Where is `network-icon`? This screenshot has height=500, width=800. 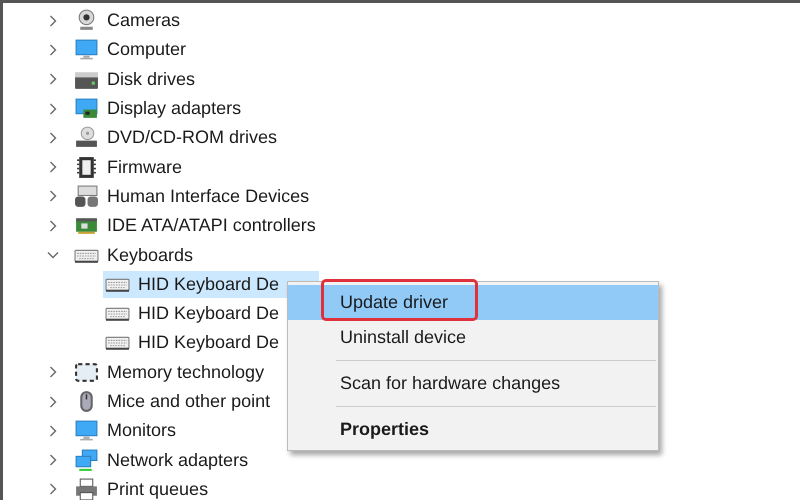 network-icon is located at coordinates (86, 460).